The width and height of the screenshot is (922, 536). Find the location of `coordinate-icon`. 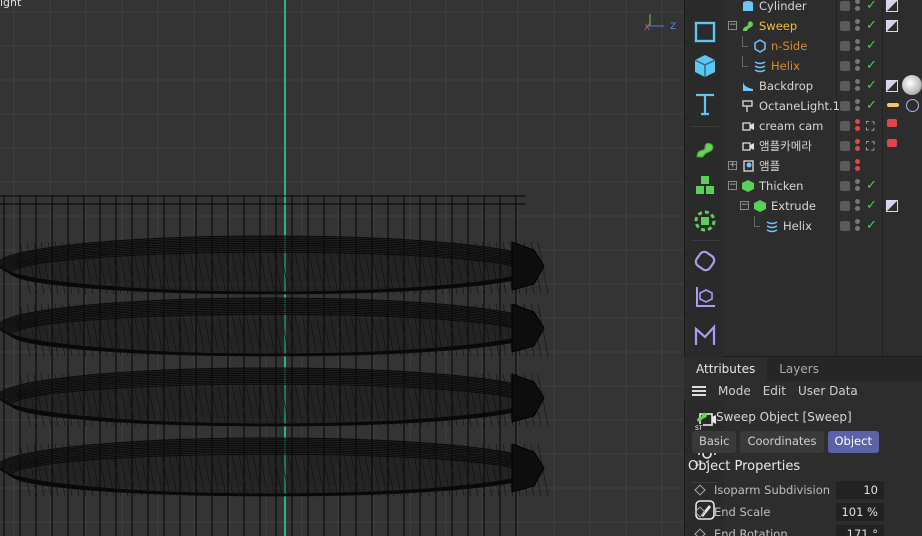

coordinate-icon is located at coordinates (705, 297).